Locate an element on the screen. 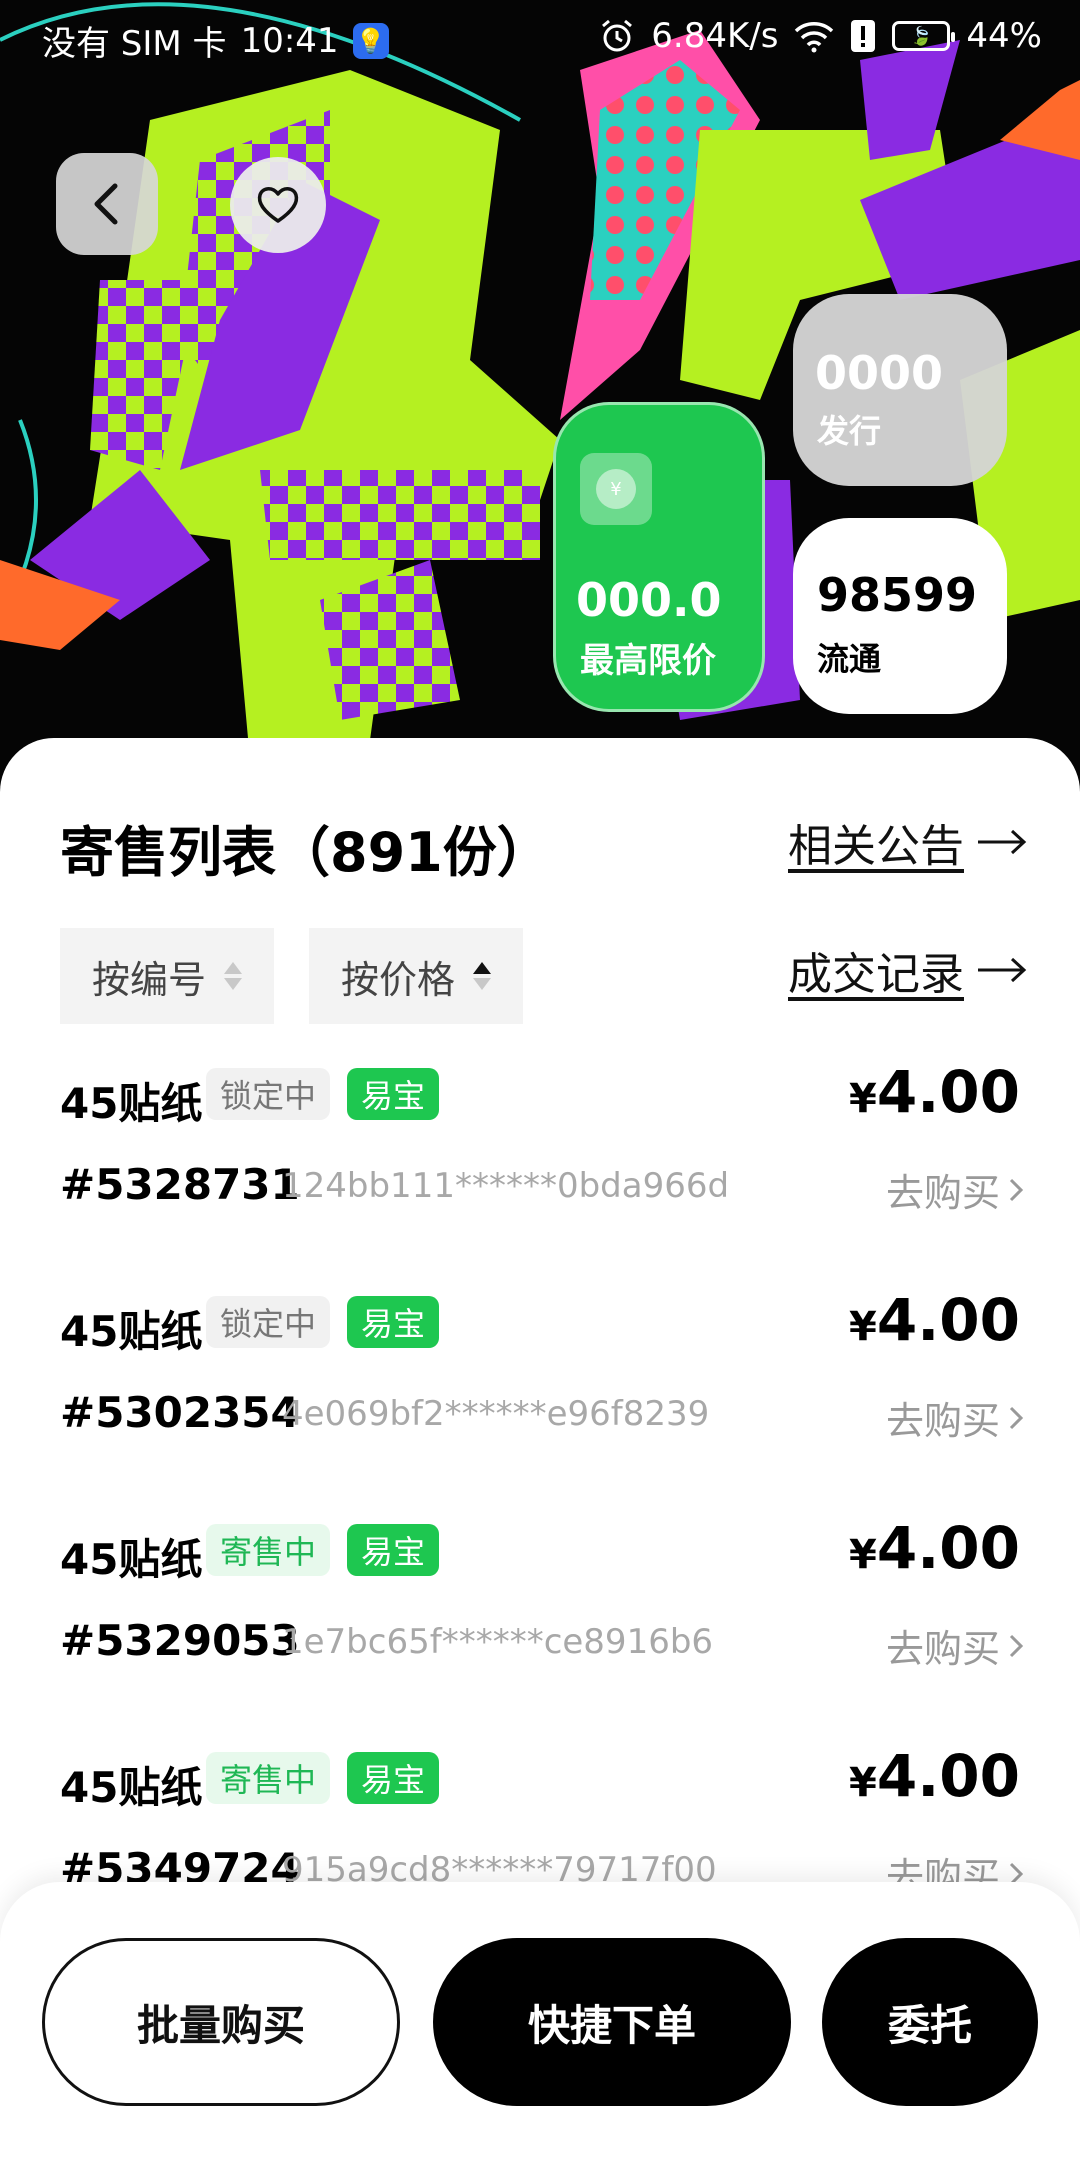 This screenshot has width=1080, height=2160. item-serial: #5328731 is located at coordinates (180, 1184).